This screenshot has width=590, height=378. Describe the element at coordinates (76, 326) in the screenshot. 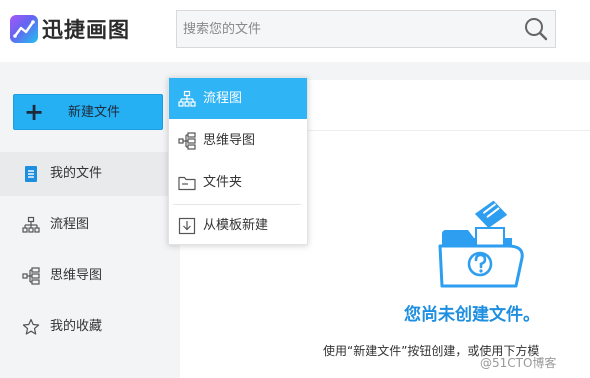

I see `sidebar-item-label: 我的收藏` at that location.